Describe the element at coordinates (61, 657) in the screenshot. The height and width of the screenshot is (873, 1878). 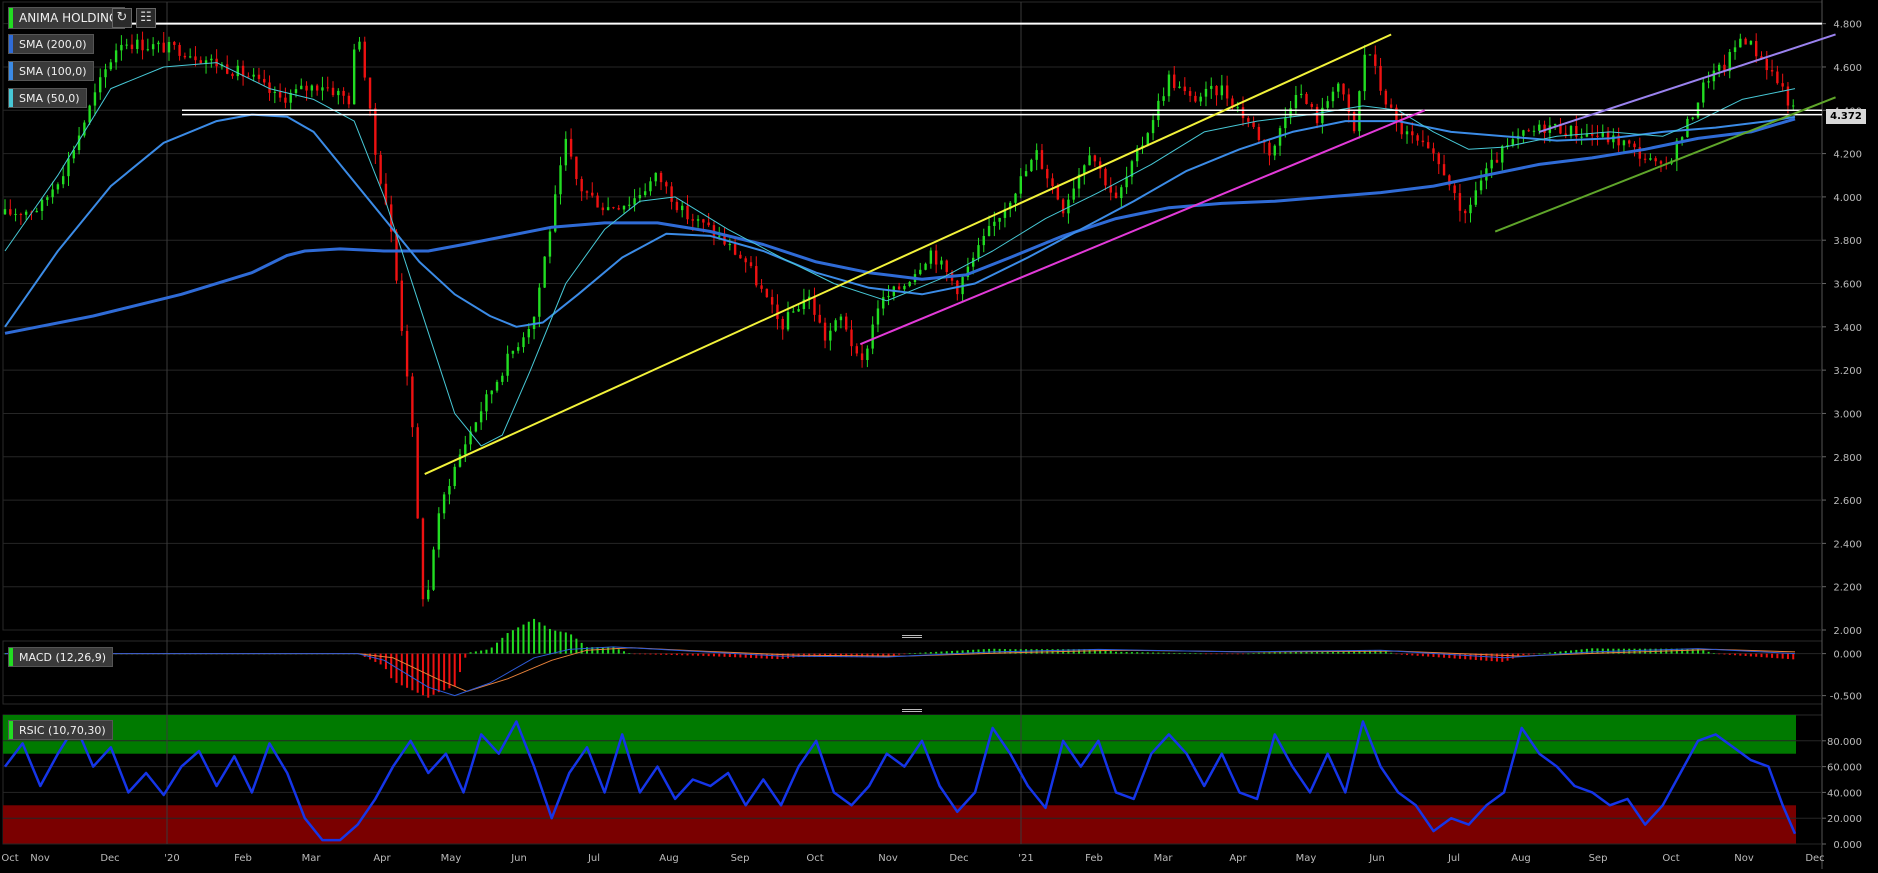
I see `legend-macd: MACD (12,26,9)` at that location.